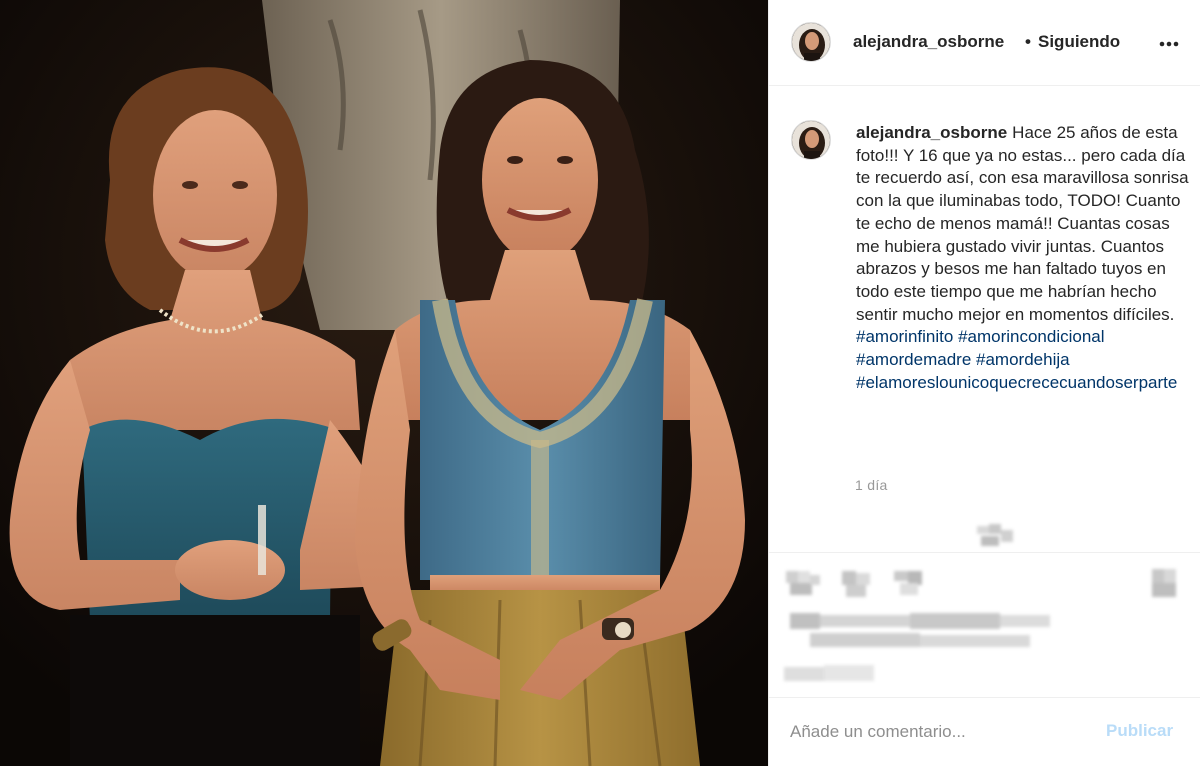  I want to click on share-icon, so click(910, 585).